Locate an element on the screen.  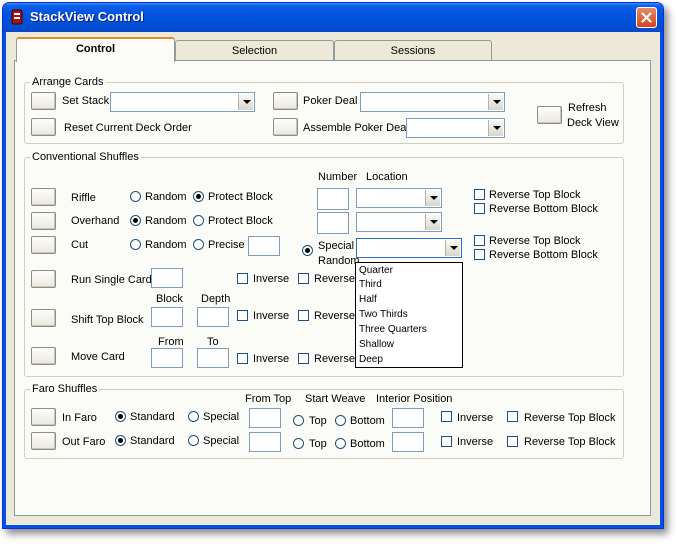
close-icon is located at coordinates (646, 17).